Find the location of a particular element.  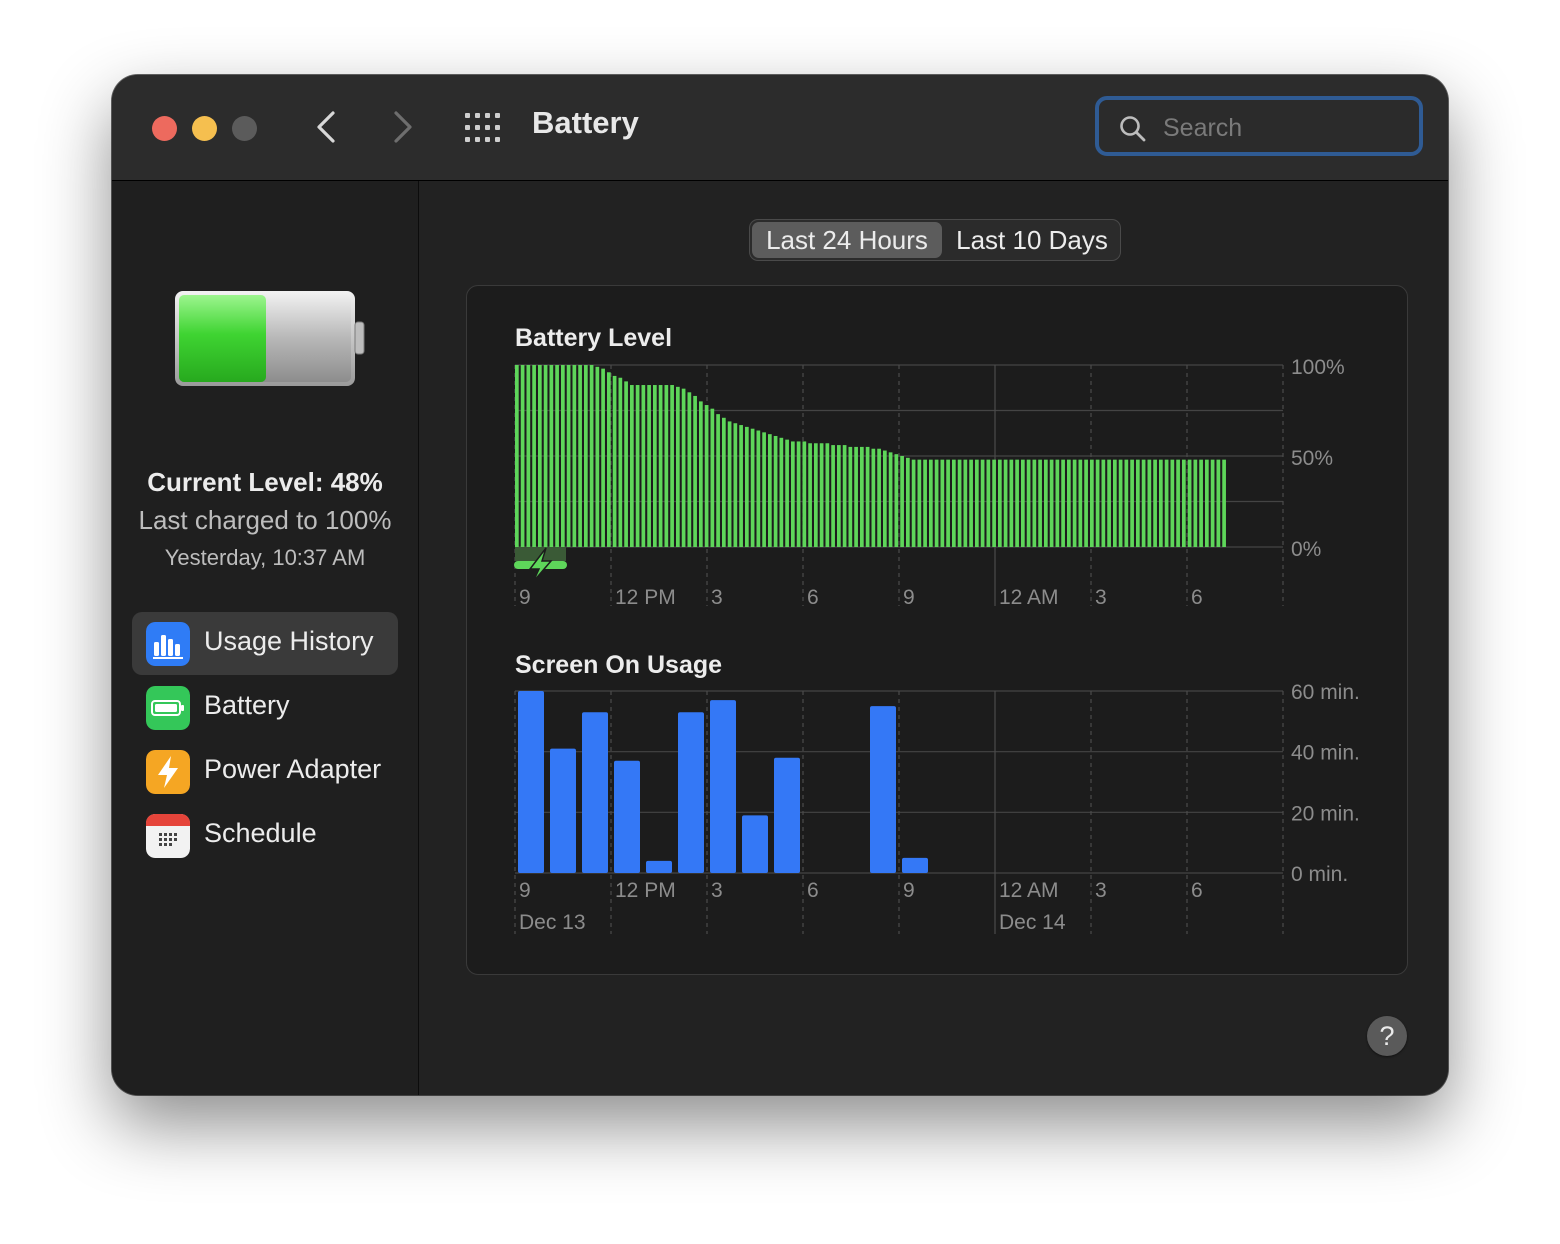

show-all-grid-icon is located at coordinates (483, 128).